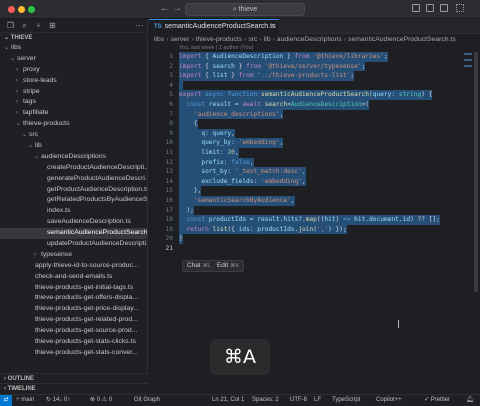 This screenshot has height=406, width=480. I want to click on tree-item-label: thieve-products-get-stats-clicks.ts, so click(85, 342).